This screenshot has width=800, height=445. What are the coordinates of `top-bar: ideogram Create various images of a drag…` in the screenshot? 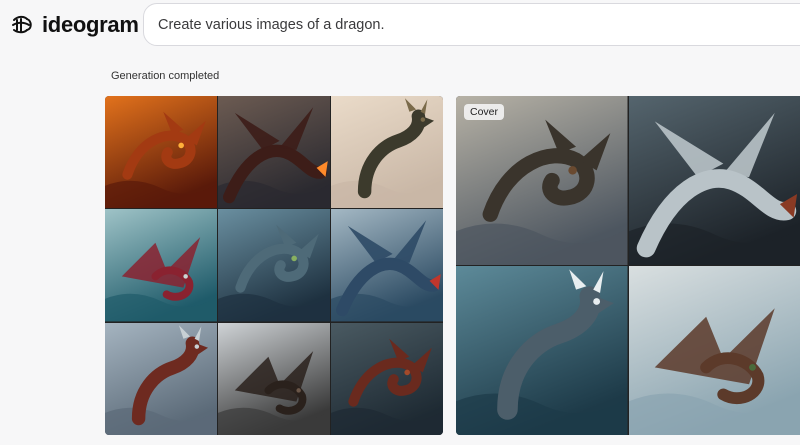 It's located at (400, 29).